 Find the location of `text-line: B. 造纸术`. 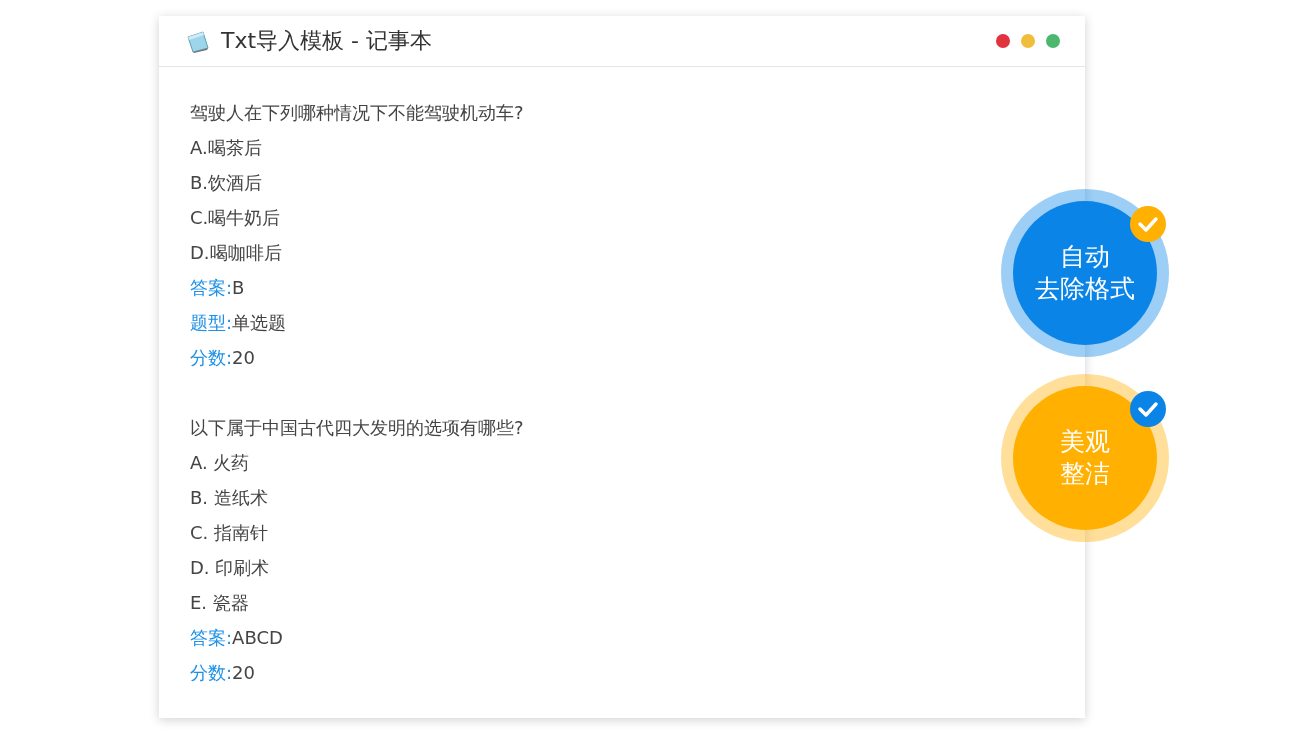

text-line: B. 造纸术 is located at coordinates (229, 498).